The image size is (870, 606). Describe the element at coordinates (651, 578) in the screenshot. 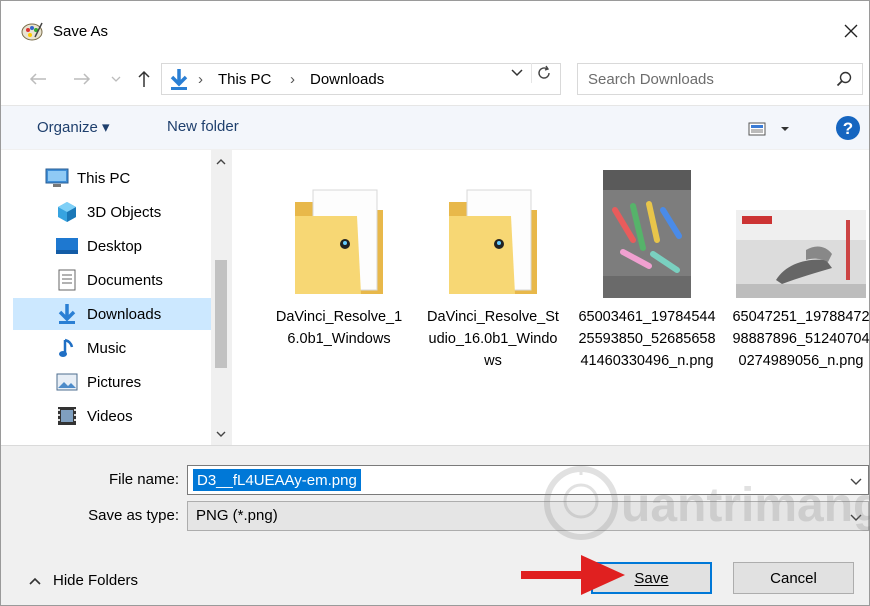

I see `save-label: Save` at that location.